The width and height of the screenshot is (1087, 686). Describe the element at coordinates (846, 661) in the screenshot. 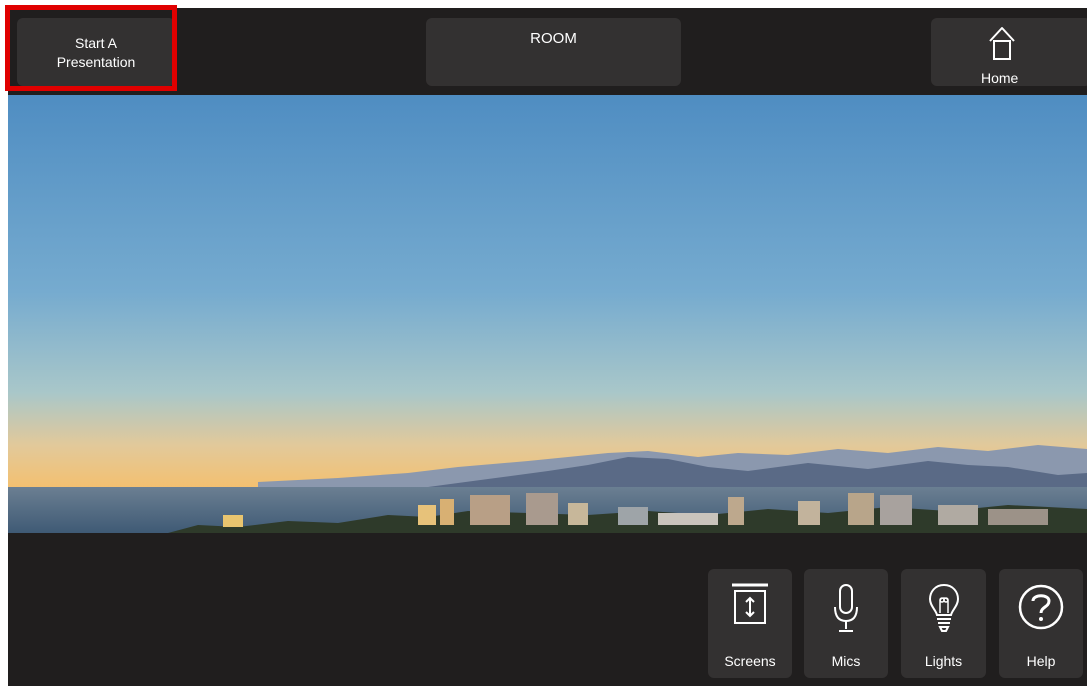

I see `mics-label: Mics` at that location.